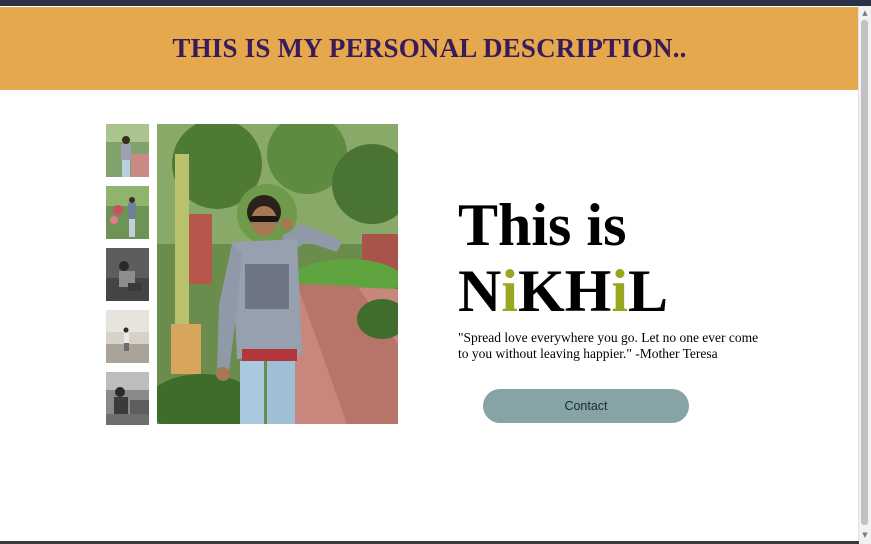 The image size is (871, 544). I want to click on name-heading: NiKHiL, so click(623, 291).